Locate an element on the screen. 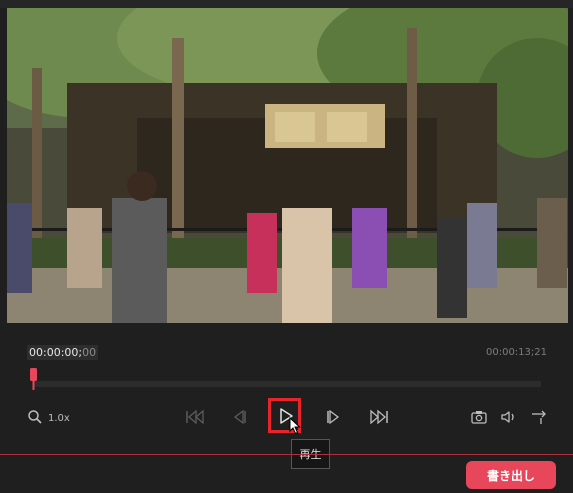 Image resolution: width=573 pixels, height=493 pixels. top-bar is located at coordinates (286, 4).